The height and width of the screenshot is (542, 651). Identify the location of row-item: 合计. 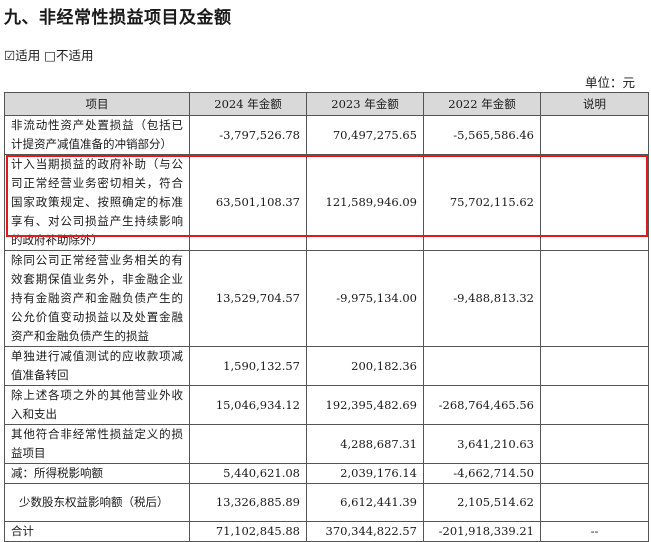
(97, 531).